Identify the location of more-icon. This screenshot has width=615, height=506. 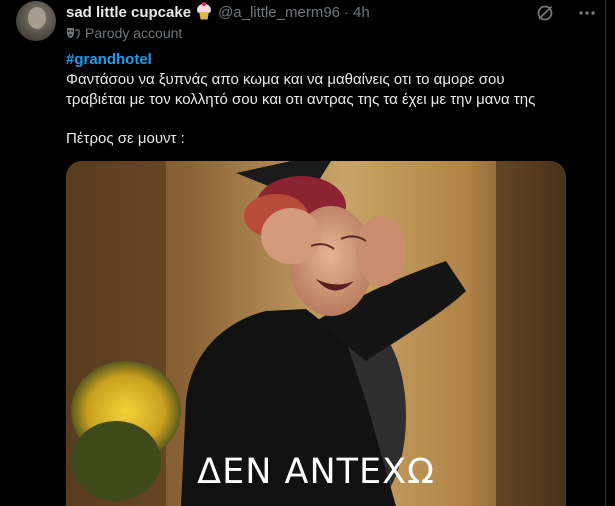
(587, 13).